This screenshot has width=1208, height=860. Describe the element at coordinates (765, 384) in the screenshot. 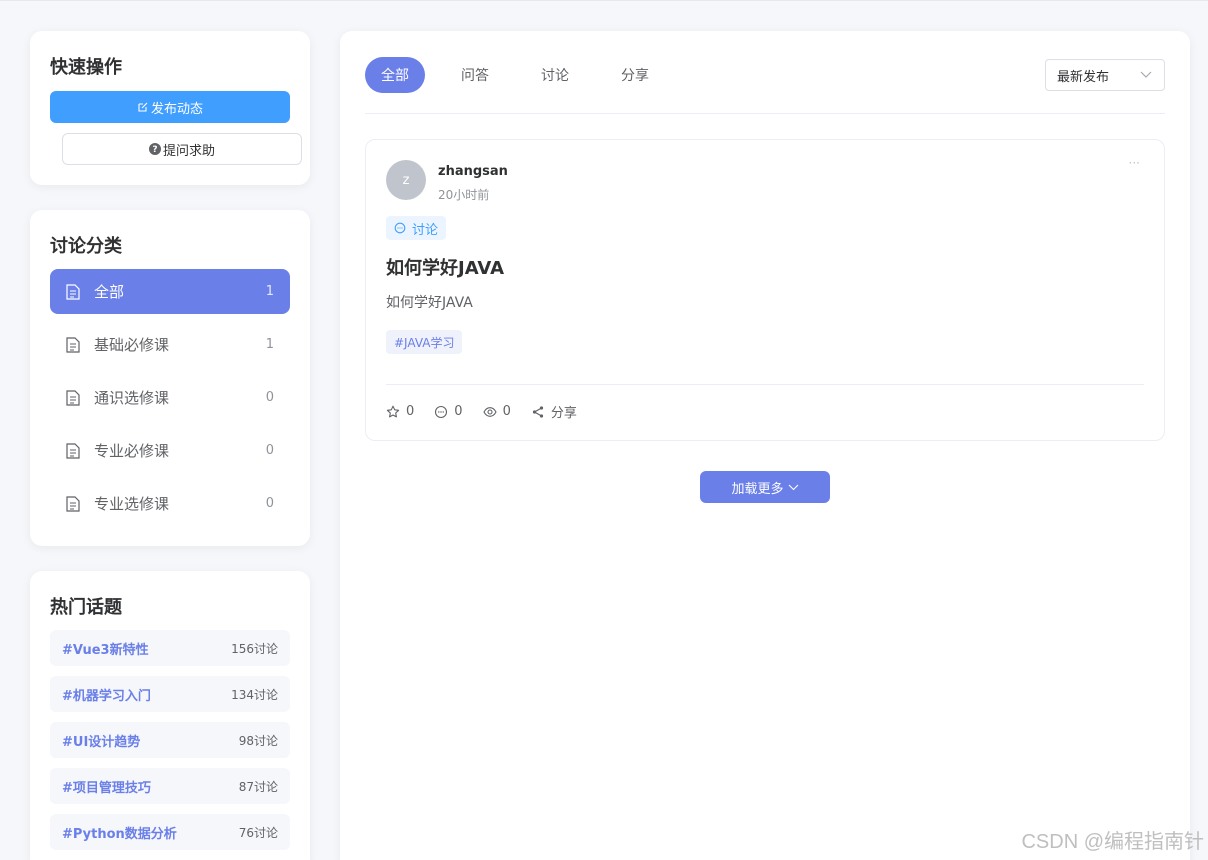

I see `post-divider` at that location.